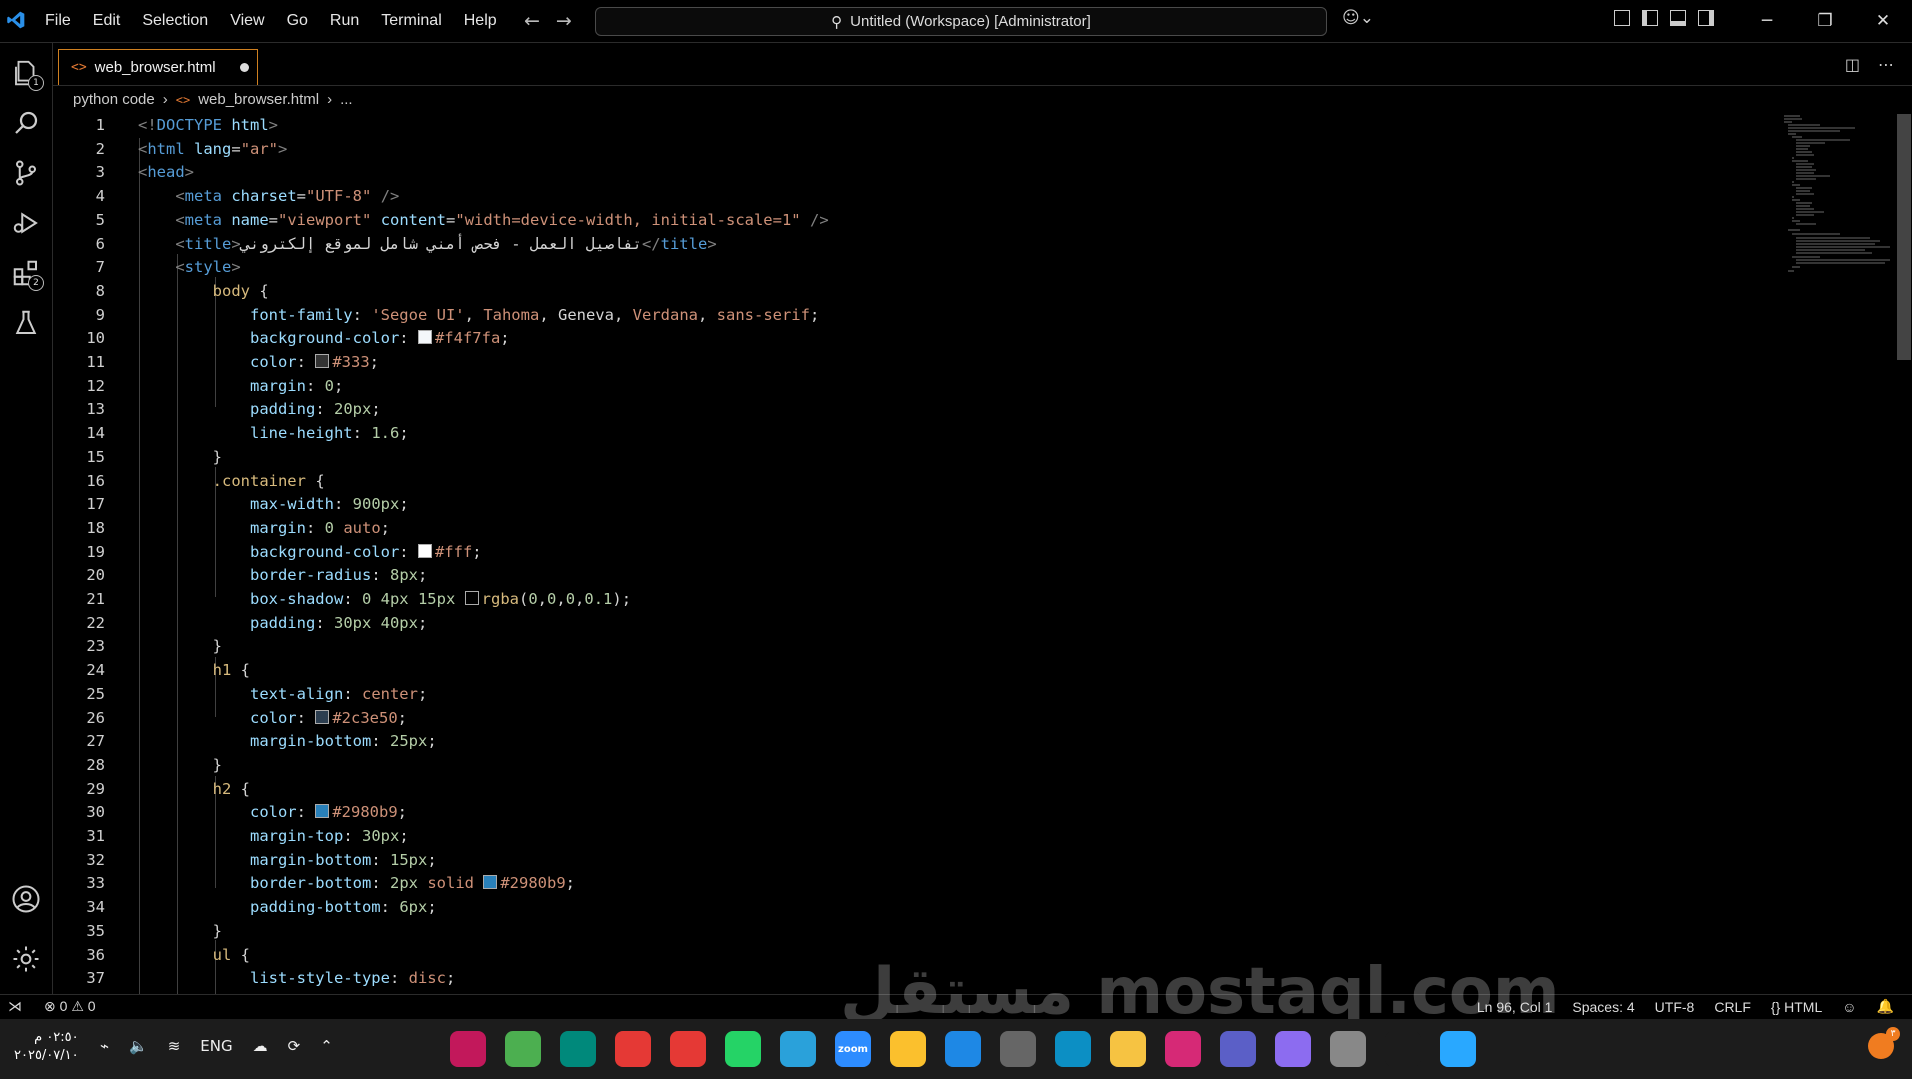 This screenshot has width=1912, height=1079. What do you see at coordinates (943, 197) in the screenshot?
I see `code-line: 4 <meta charset="UTF-8" />` at bounding box center [943, 197].